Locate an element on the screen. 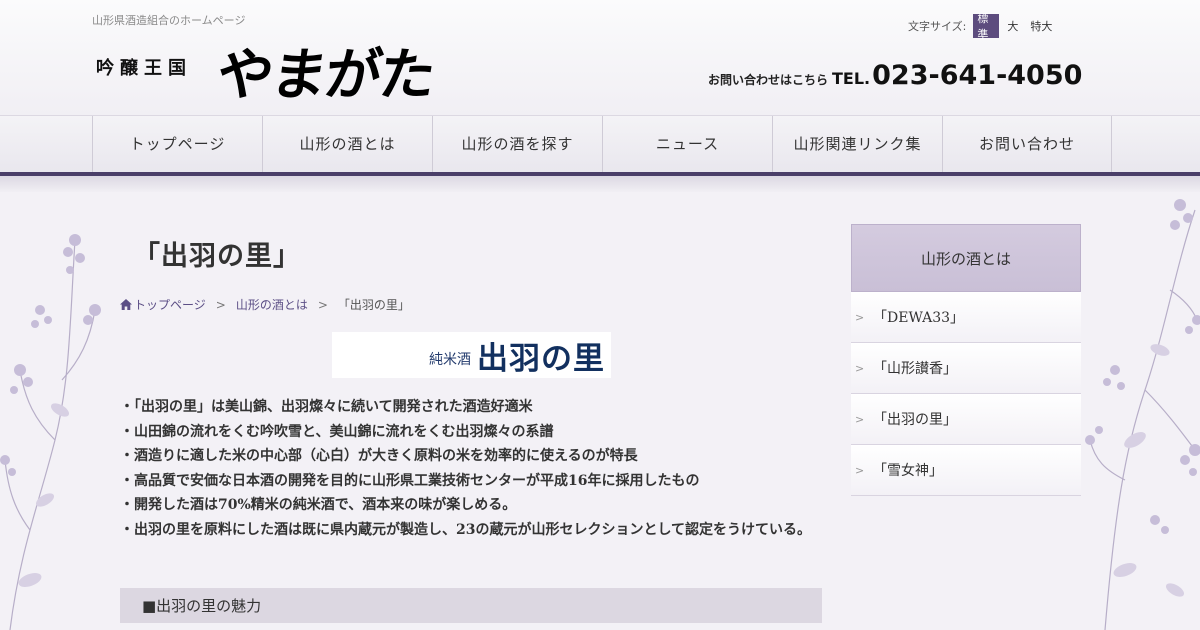 This screenshot has width=1200, height=630. site-logo: やまがた is located at coordinates (325, 70).